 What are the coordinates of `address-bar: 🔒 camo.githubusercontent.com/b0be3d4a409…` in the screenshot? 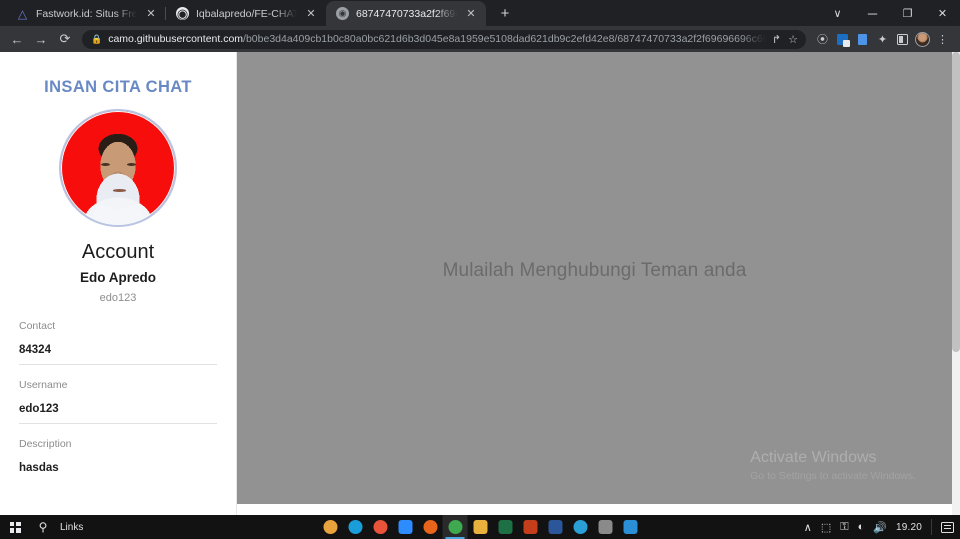 It's located at (444, 39).